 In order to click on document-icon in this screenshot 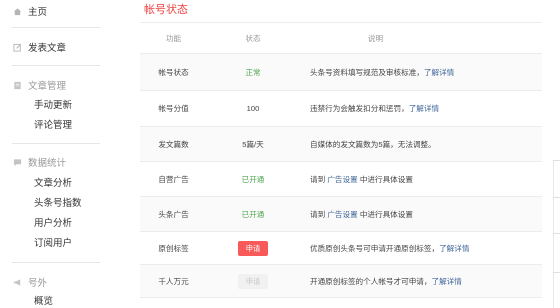, I will do `click(17, 85)`.